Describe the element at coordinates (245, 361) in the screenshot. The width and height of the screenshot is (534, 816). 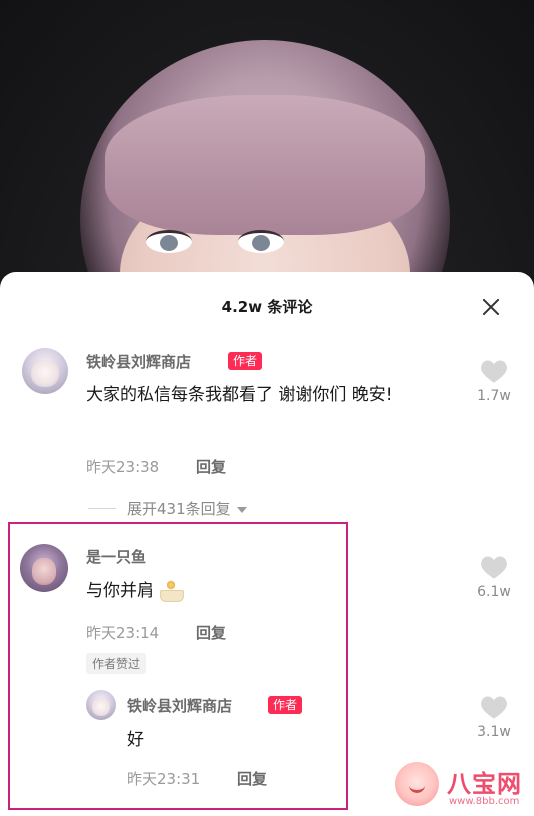
I see `author-badge: 作者` at that location.